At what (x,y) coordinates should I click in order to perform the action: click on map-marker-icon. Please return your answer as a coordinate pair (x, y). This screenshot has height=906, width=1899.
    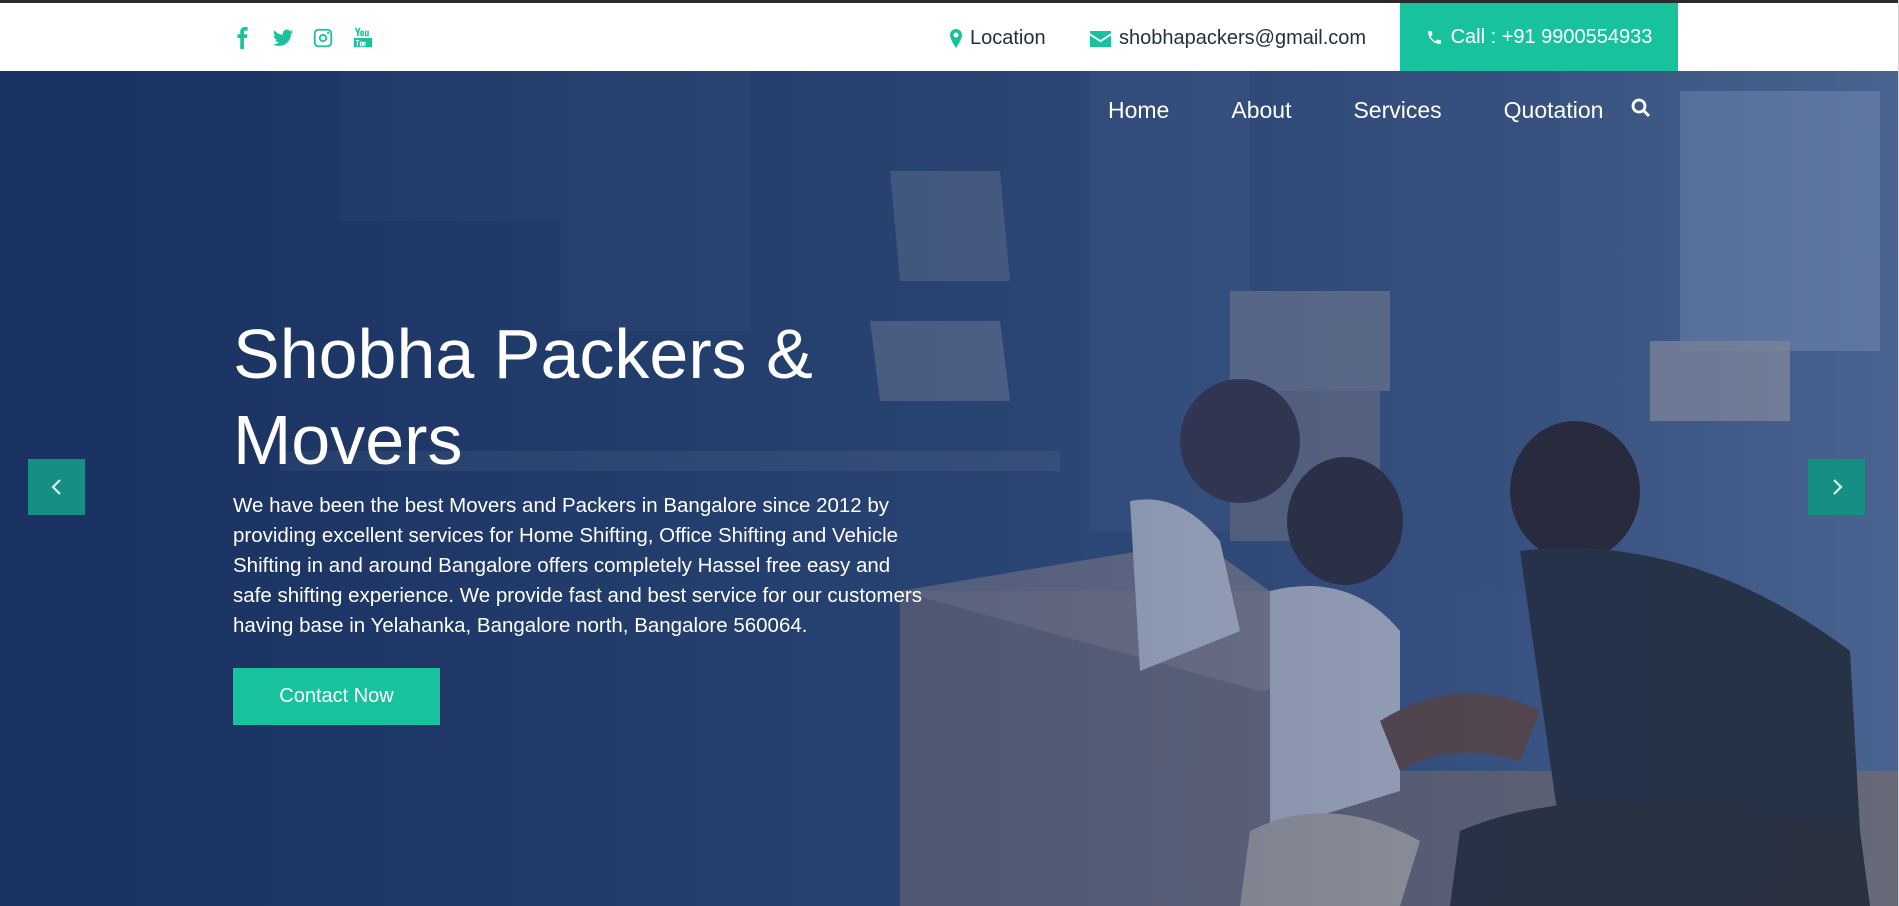
    Looking at the image, I should click on (956, 38).